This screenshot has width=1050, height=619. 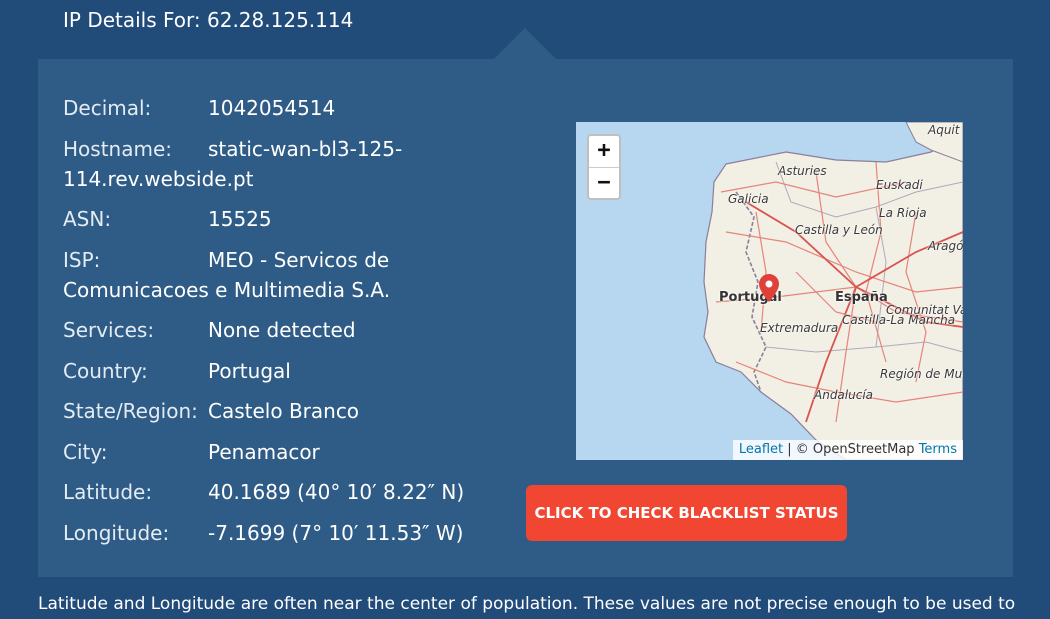 What do you see at coordinates (109, 330) in the screenshot?
I see `detail-label: Services:` at bounding box center [109, 330].